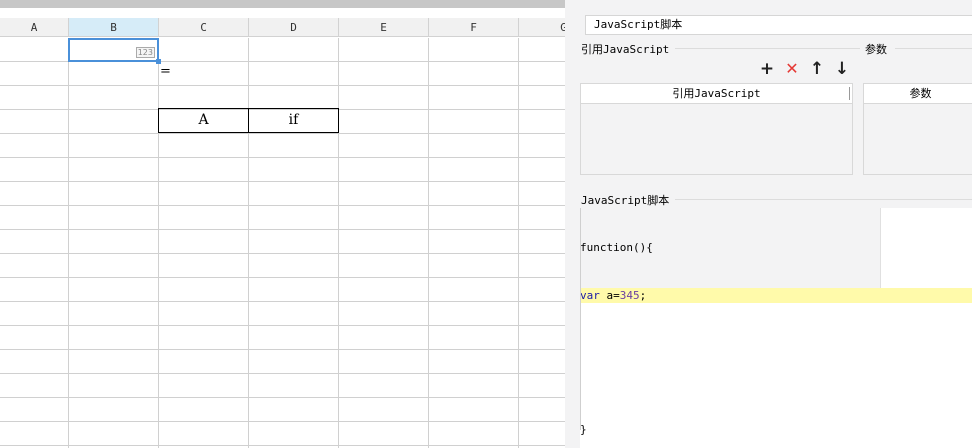 The image size is (972, 448). Describe the element at coordinates (627, 200) in the screenshot. I see `script-group-title: JavaScript脚本` at that location.